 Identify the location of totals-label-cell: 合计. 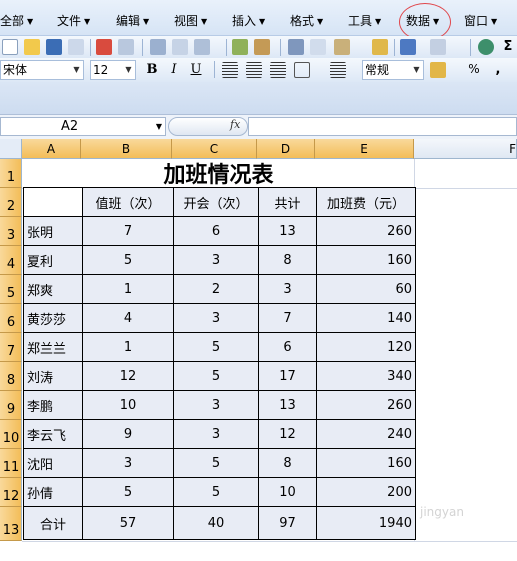
(53, 523).